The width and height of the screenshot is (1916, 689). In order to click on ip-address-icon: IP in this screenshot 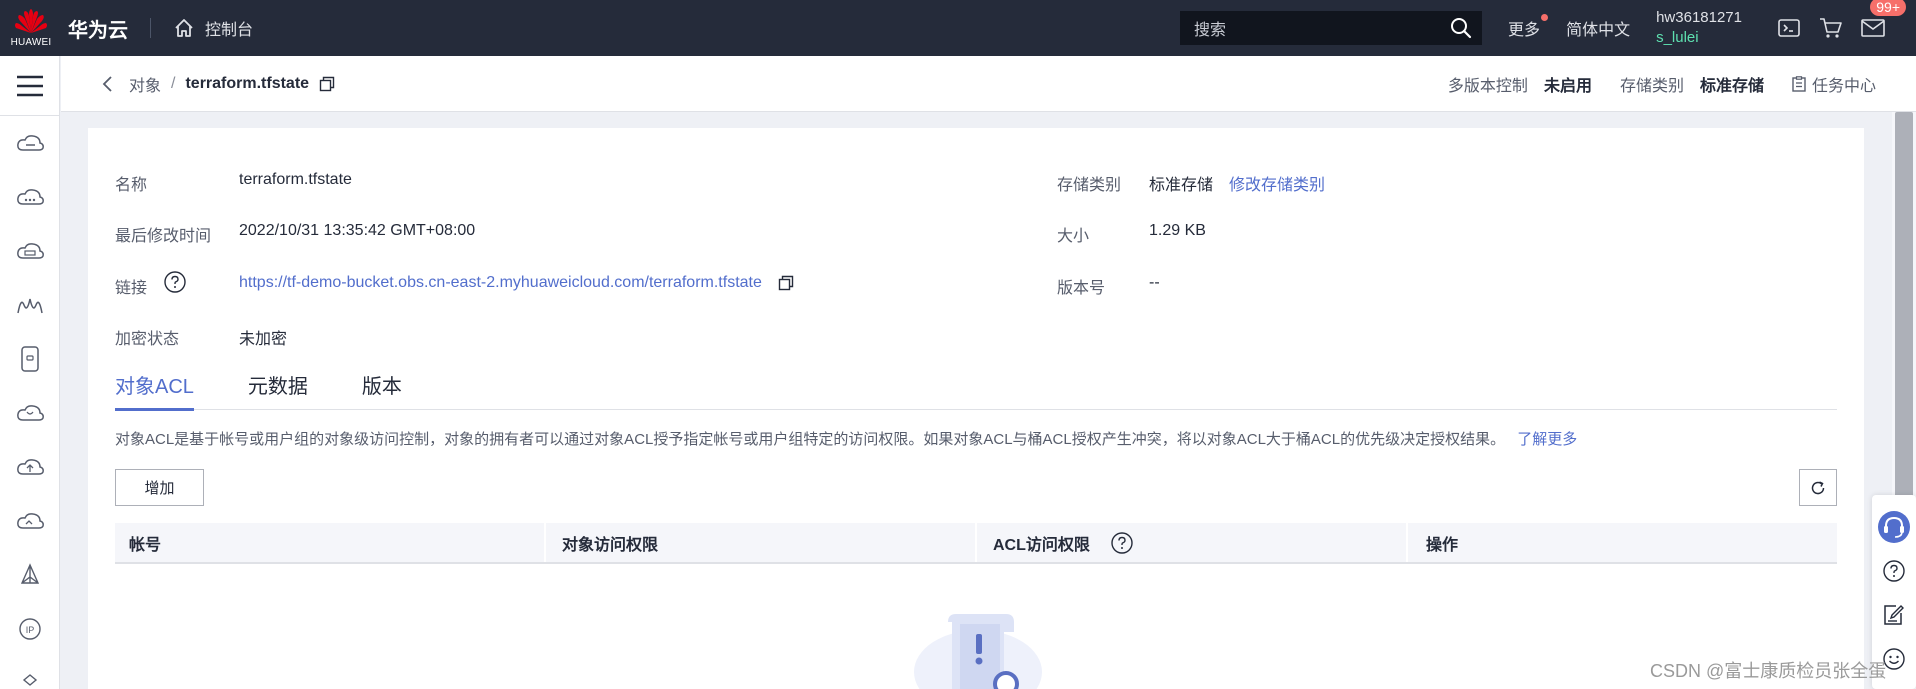, I will do `click(30, 629)`.